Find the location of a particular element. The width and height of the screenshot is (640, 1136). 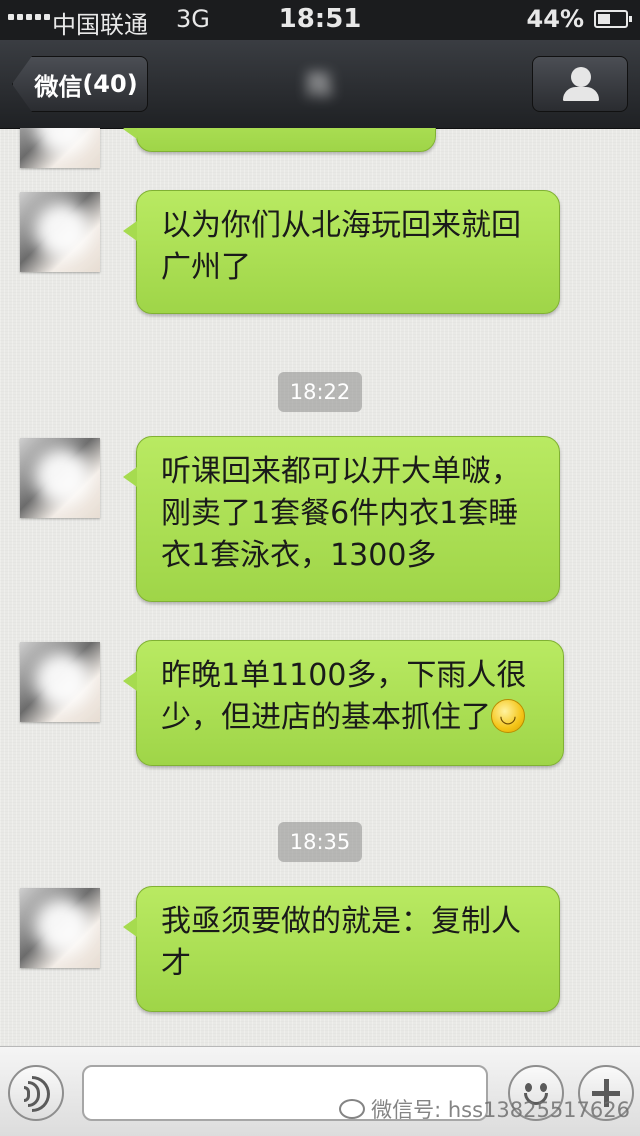

message-text: 听课回来都可以开大单啵，刚卖了1套餐6件内衣1套睡衣1套泳衣，1300多 is located at coordinates (341, 513).